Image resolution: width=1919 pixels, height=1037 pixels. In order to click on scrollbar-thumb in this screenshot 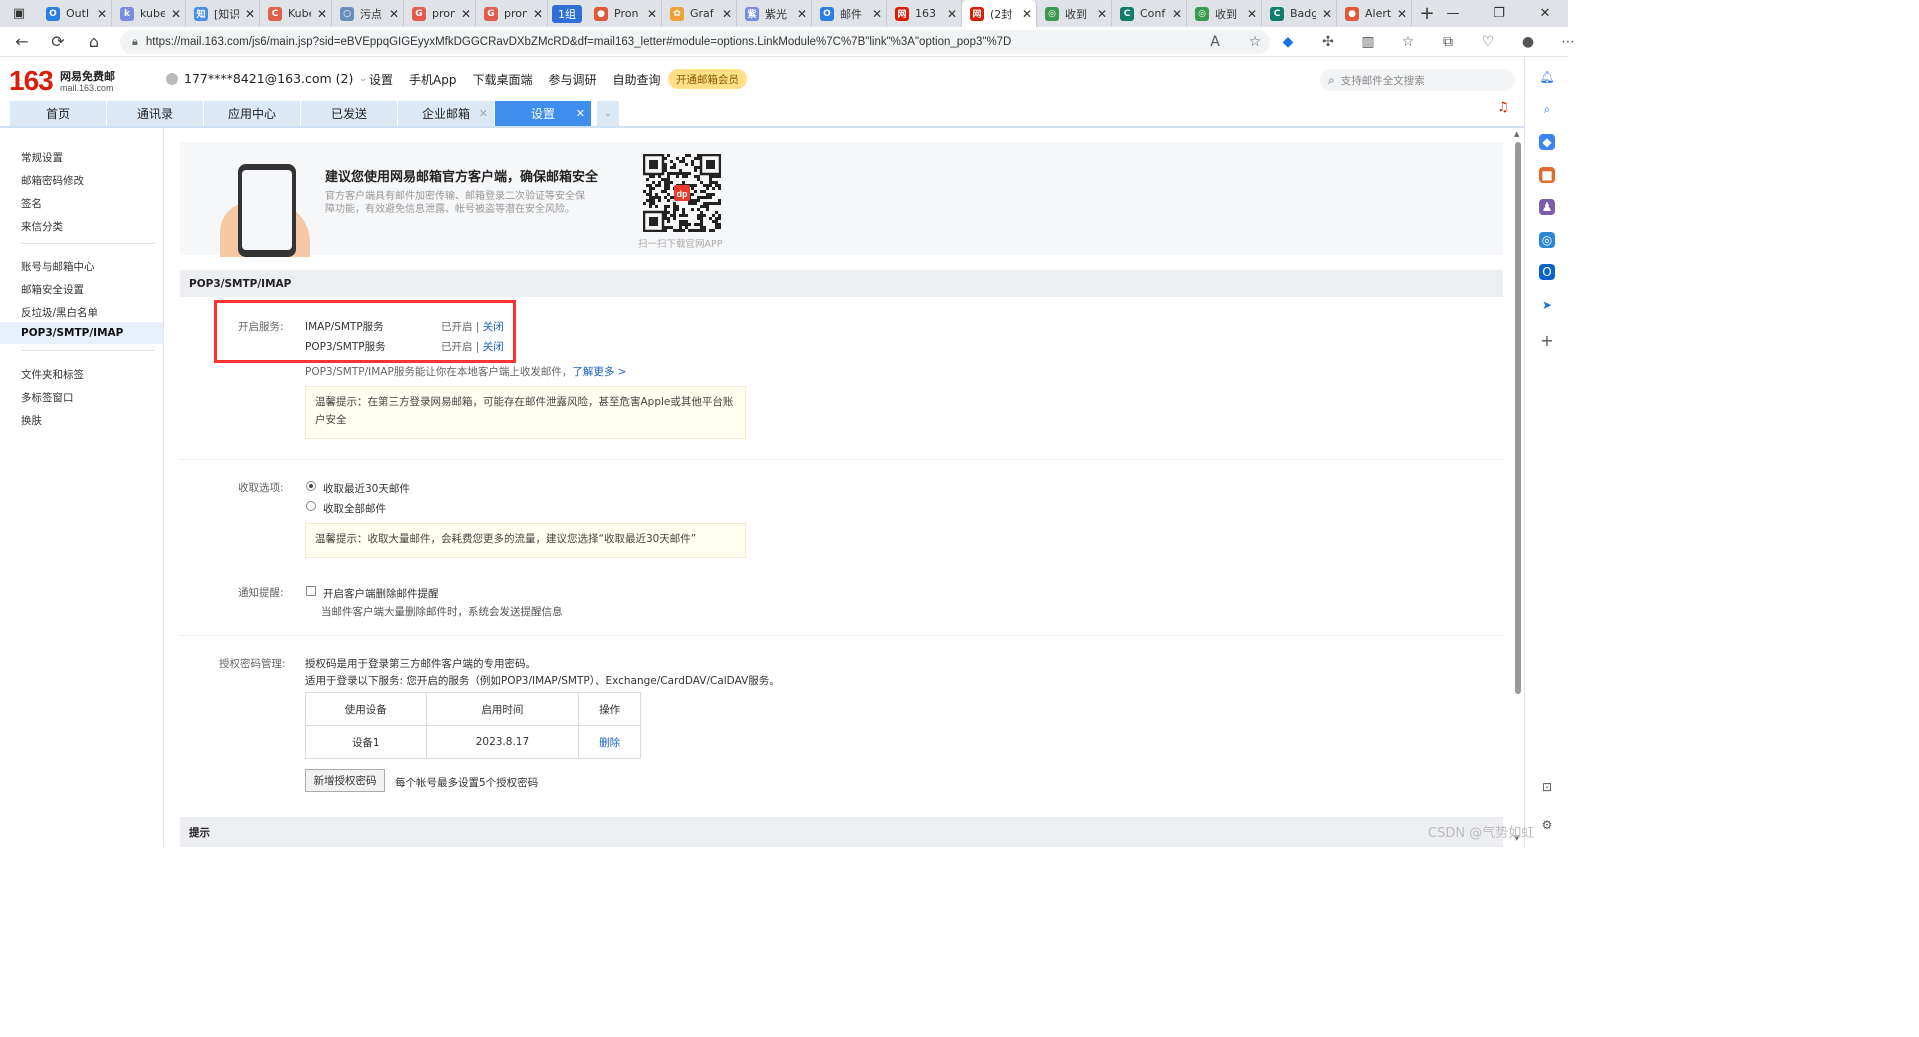, I will do `click(1518, 418)`.